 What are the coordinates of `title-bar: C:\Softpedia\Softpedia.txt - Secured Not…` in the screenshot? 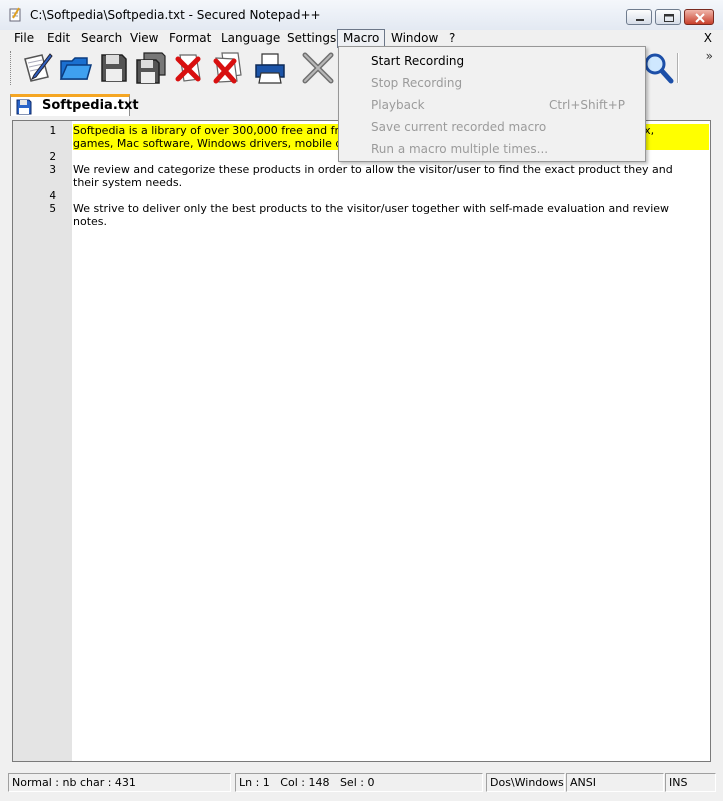 It's located at (361, 15).